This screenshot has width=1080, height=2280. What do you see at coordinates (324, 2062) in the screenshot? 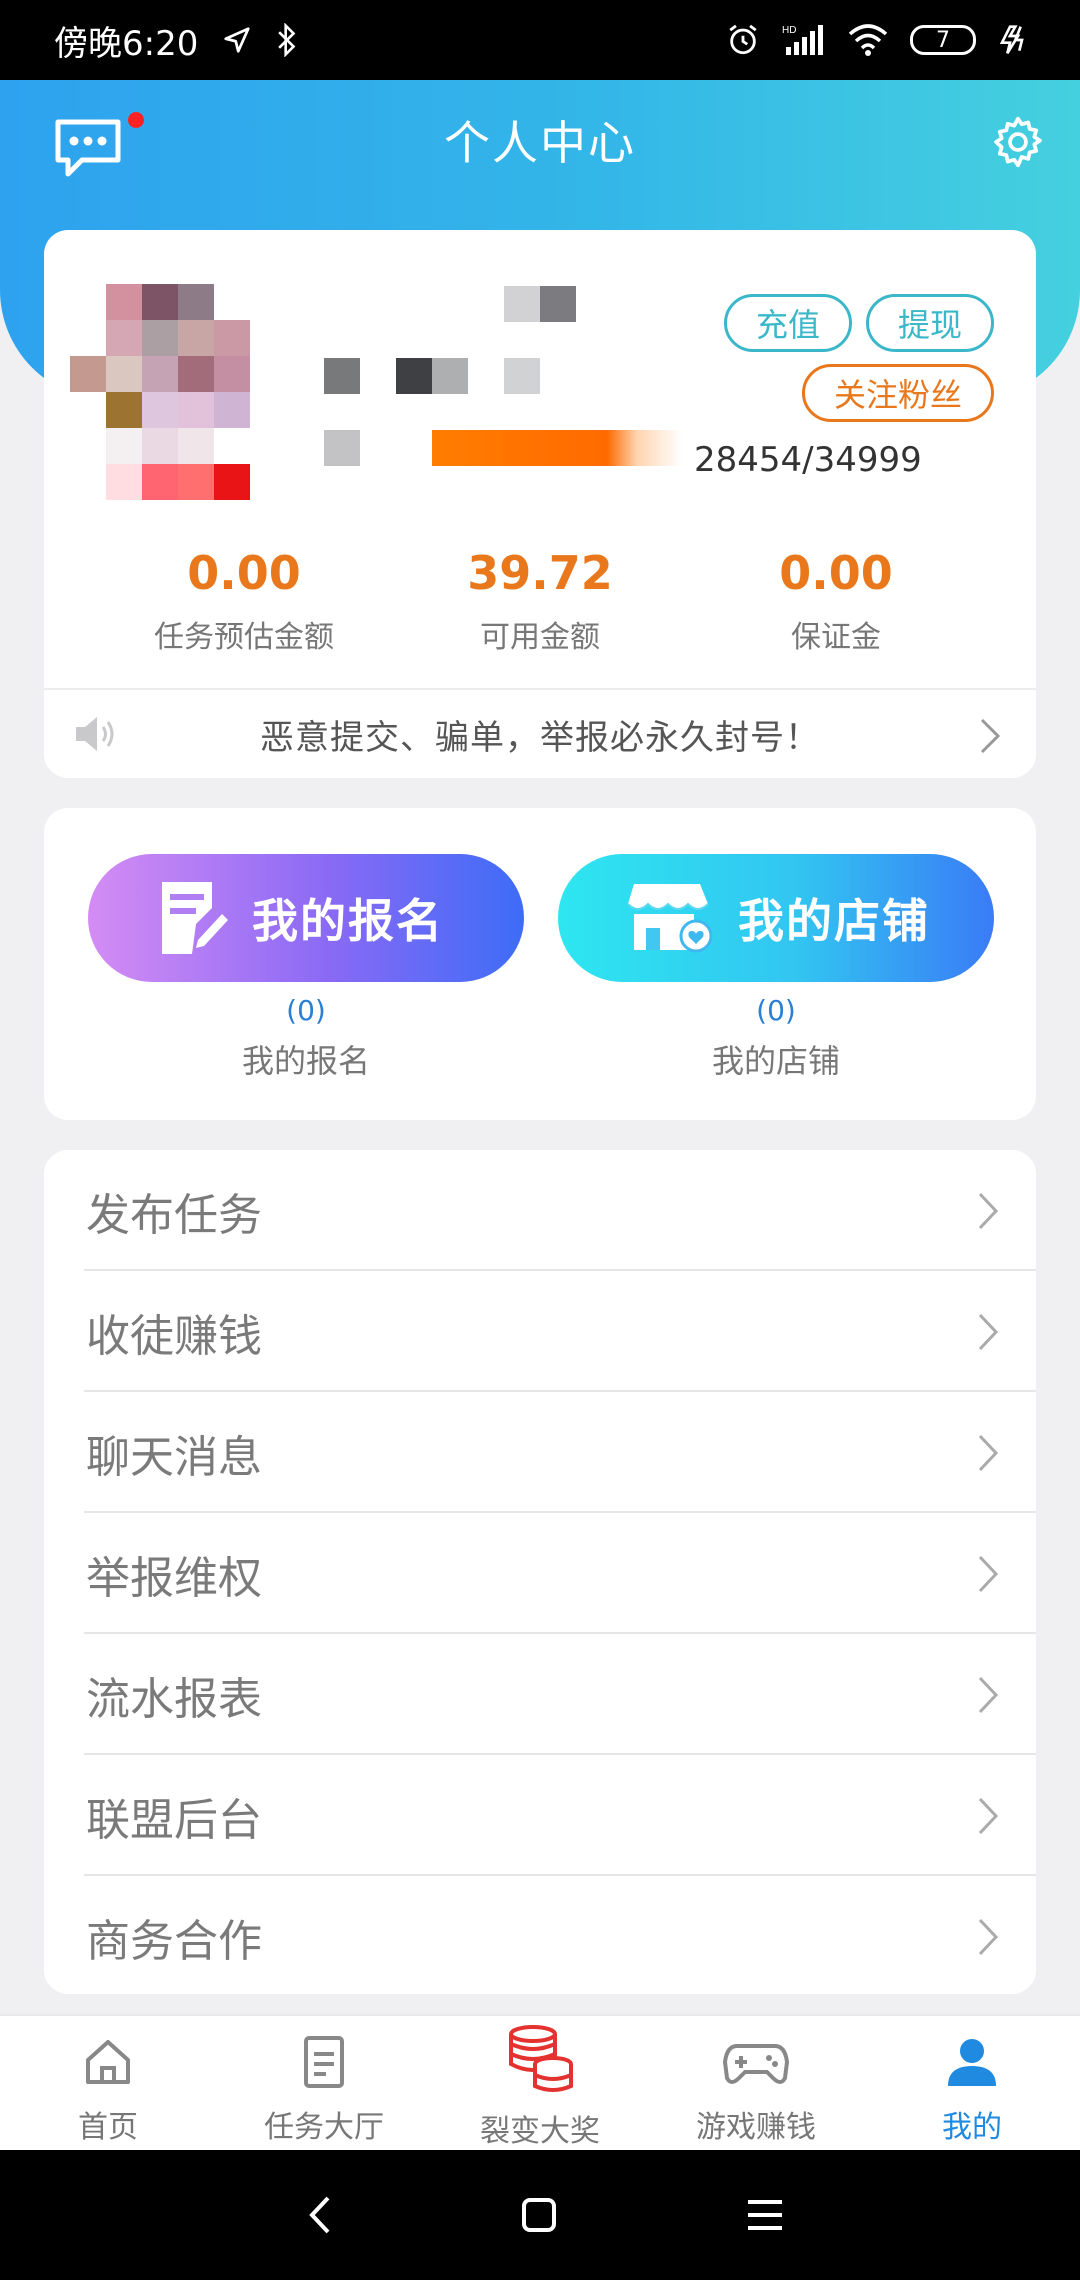
I see `task-list-icon` at bounding box center [324, 2062].